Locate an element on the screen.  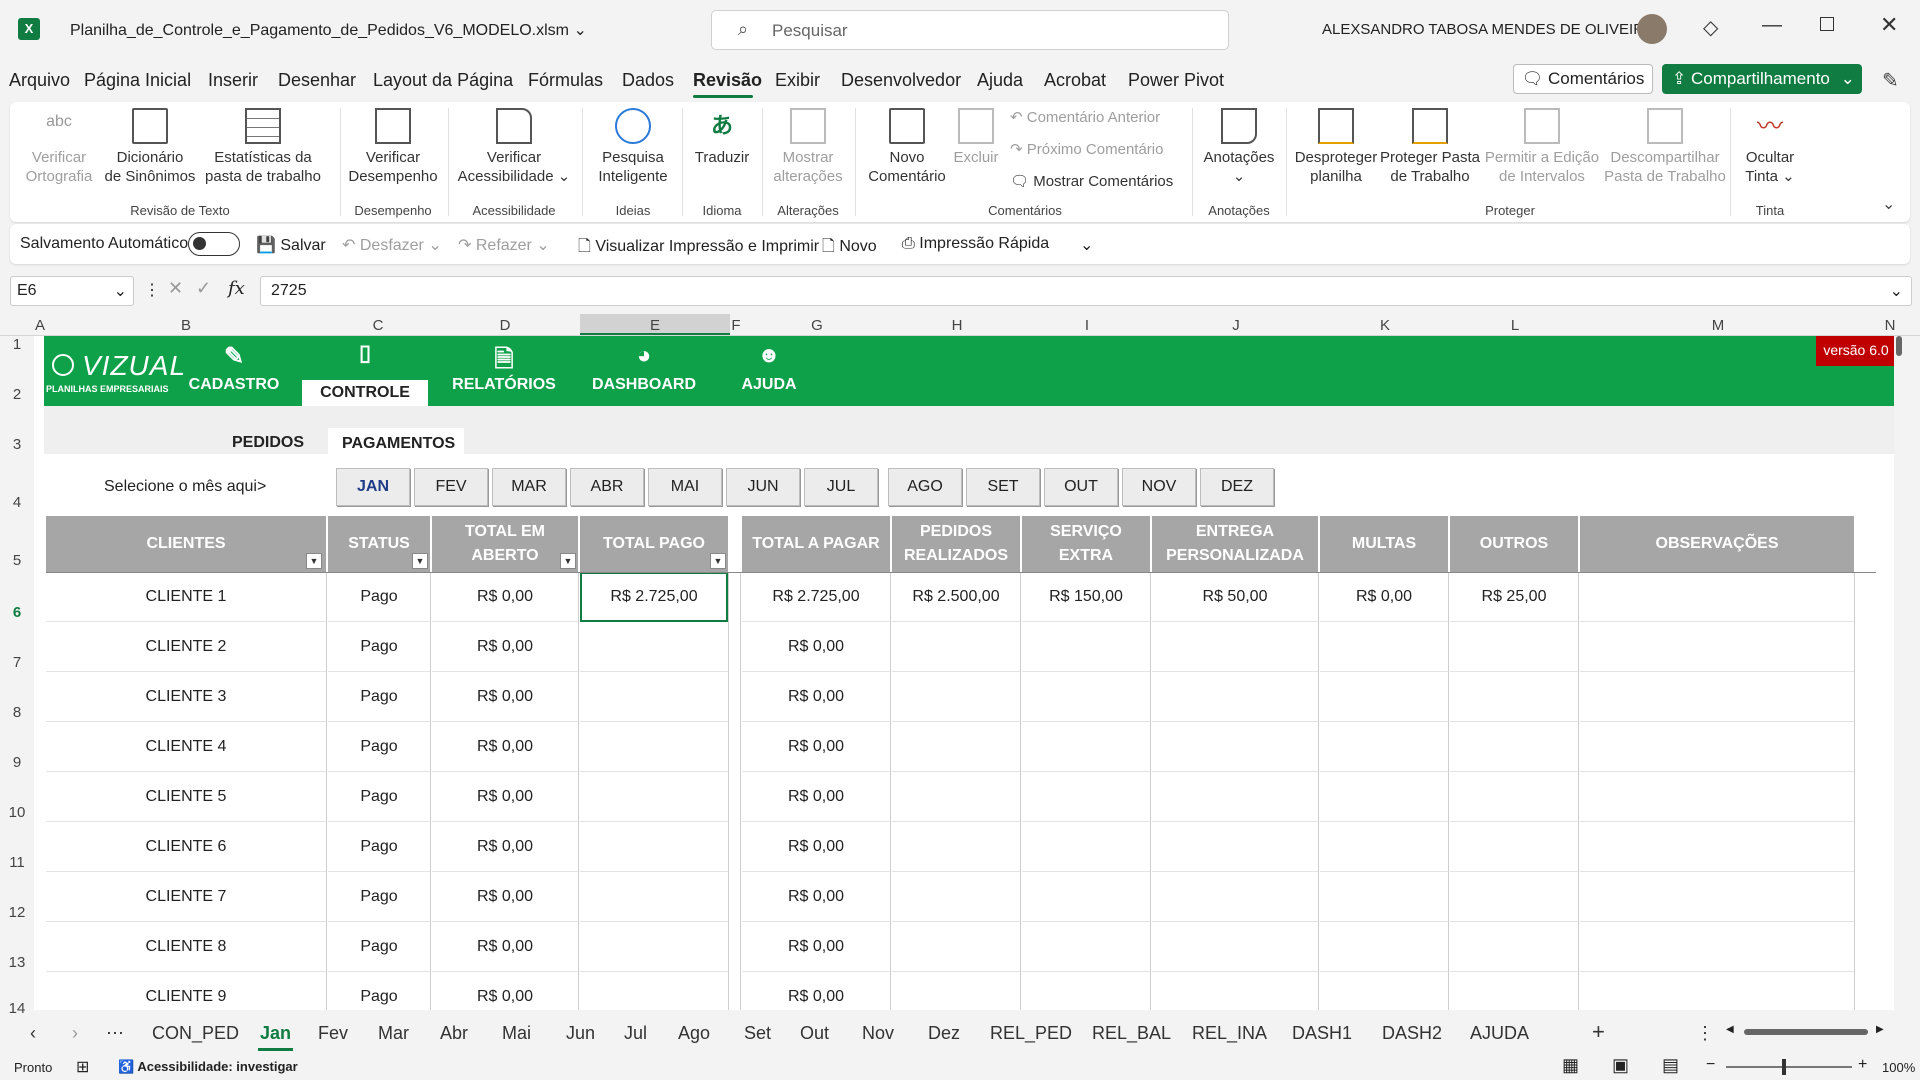
month-jun: JUN is located at coordinates (763, 487).